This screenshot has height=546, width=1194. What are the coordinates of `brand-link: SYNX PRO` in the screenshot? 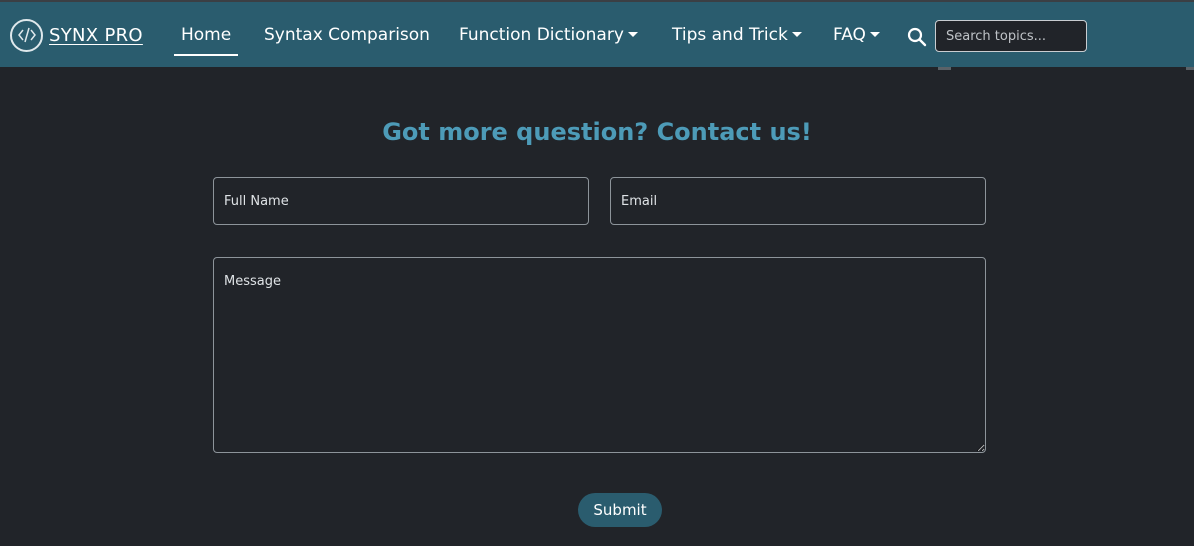 It's located at (76, 35).